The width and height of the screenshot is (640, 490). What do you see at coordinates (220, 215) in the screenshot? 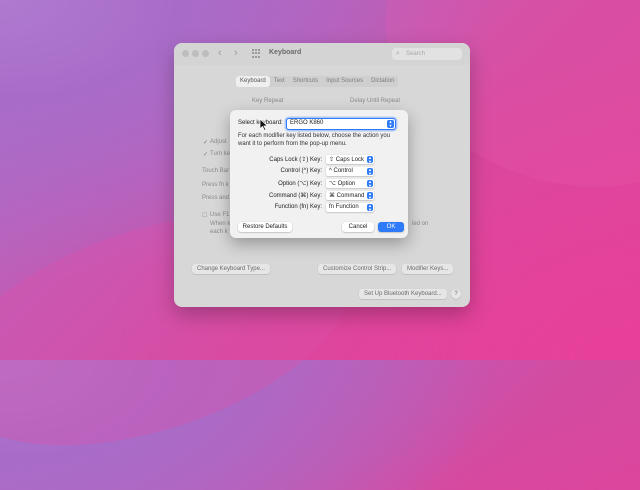
I see `use-f-keys-label: Use F1` at bounding box center [220, 215].